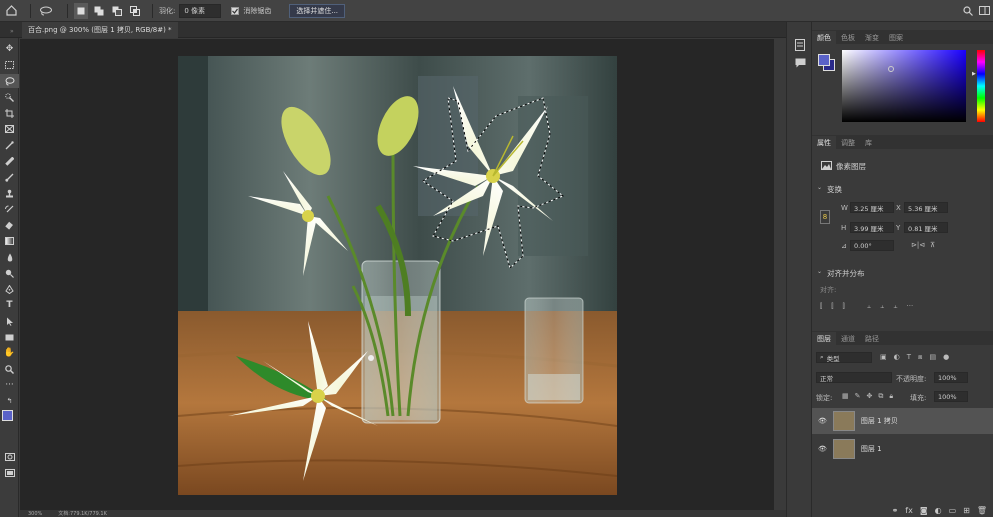 This screenshot has width=993, height=517. I want to click on tab-arrows-icon: », so click(12, 31).